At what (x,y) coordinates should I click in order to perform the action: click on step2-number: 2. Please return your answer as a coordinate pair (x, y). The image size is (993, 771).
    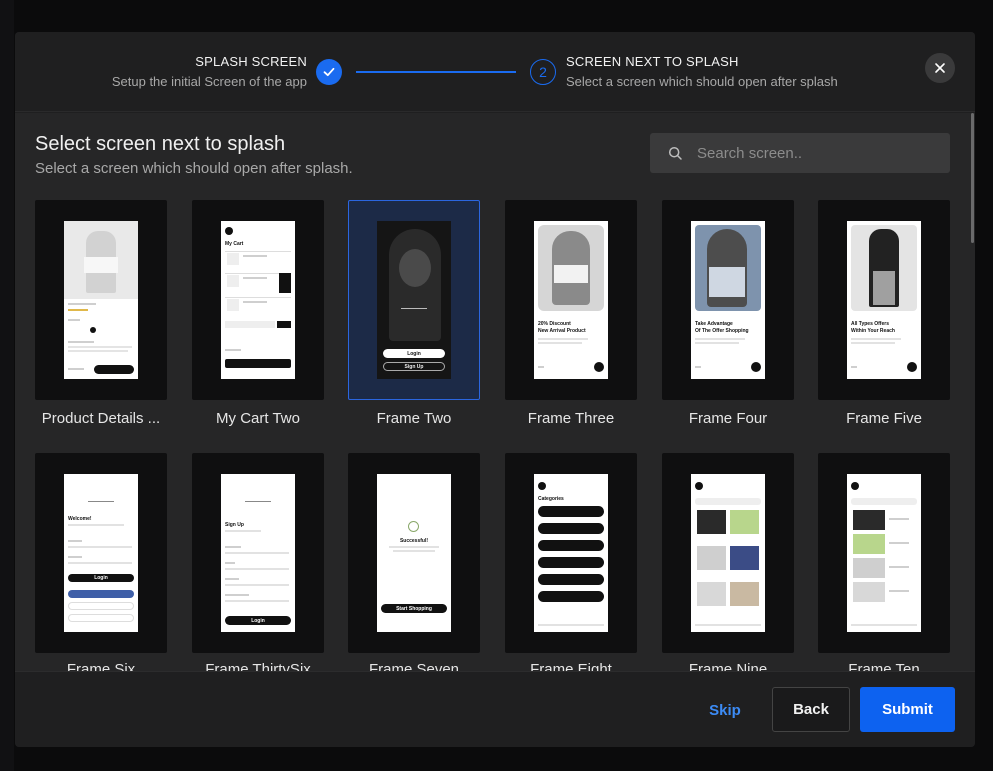
    Looking at the image, I should click on (543, 72).